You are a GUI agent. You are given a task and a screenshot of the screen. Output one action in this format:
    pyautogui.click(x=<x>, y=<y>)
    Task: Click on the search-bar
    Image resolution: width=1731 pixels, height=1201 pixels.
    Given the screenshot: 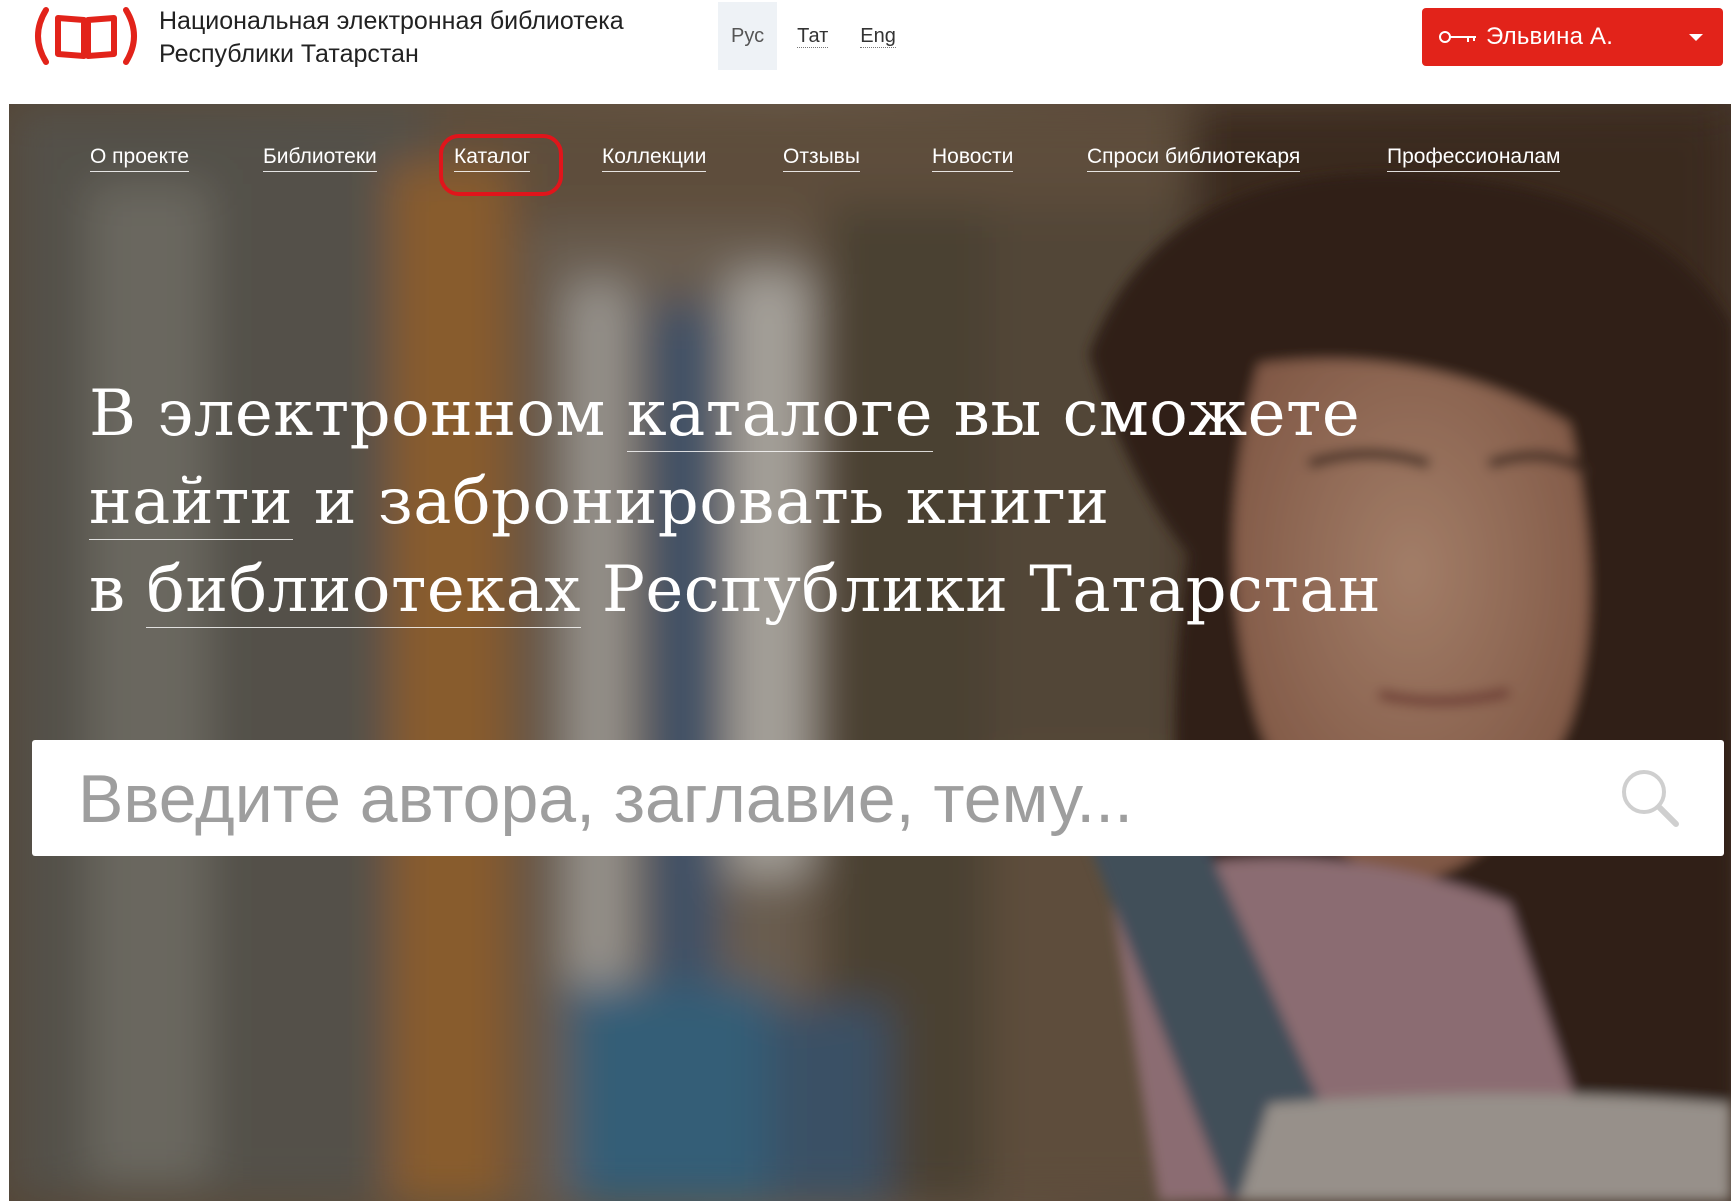 What is the action you would take?
    pyautogui.click(x=878, y=799)
    